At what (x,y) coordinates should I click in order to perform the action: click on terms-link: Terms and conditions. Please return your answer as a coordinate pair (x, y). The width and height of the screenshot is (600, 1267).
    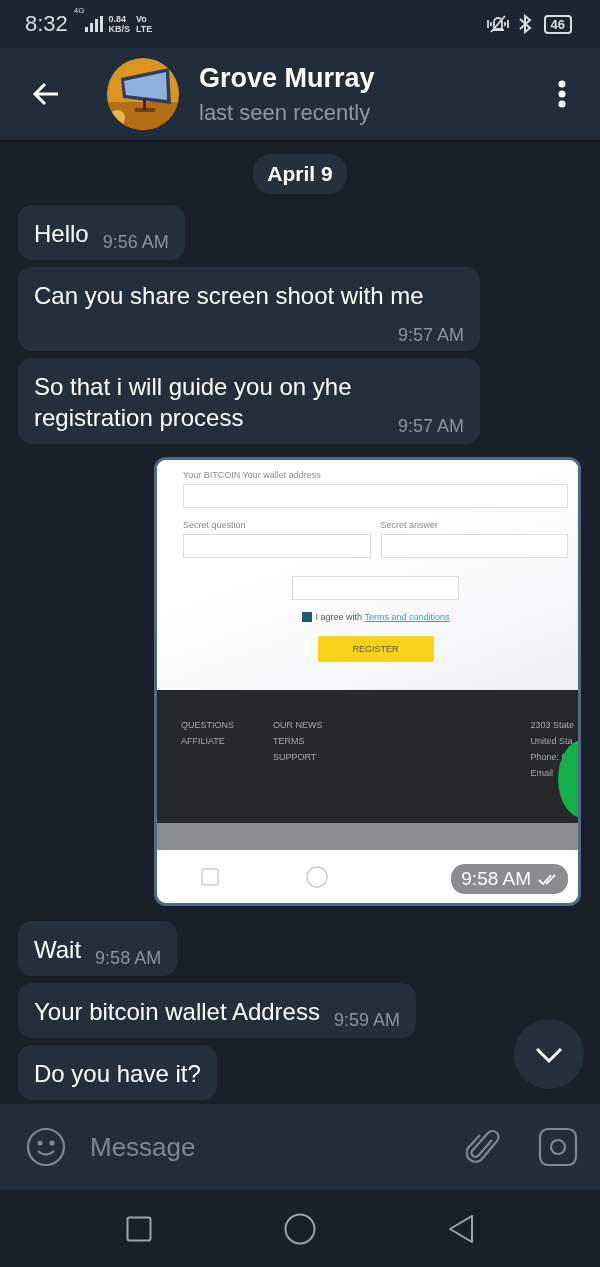
    Looking at the image, I should click on (407, 617).